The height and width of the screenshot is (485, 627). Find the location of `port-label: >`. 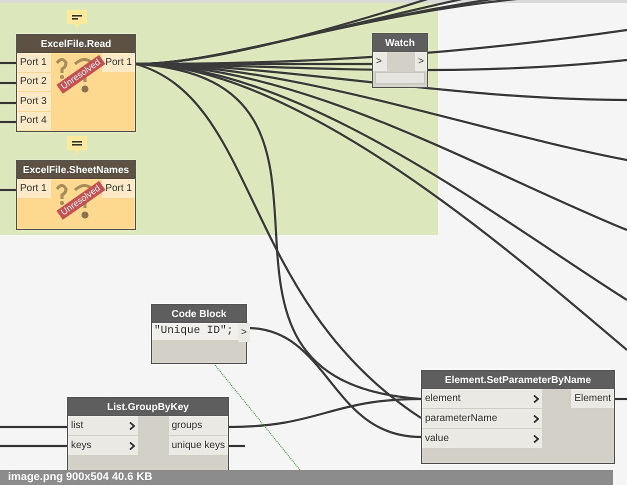

port-label: > is located at coordinates (379, 62).